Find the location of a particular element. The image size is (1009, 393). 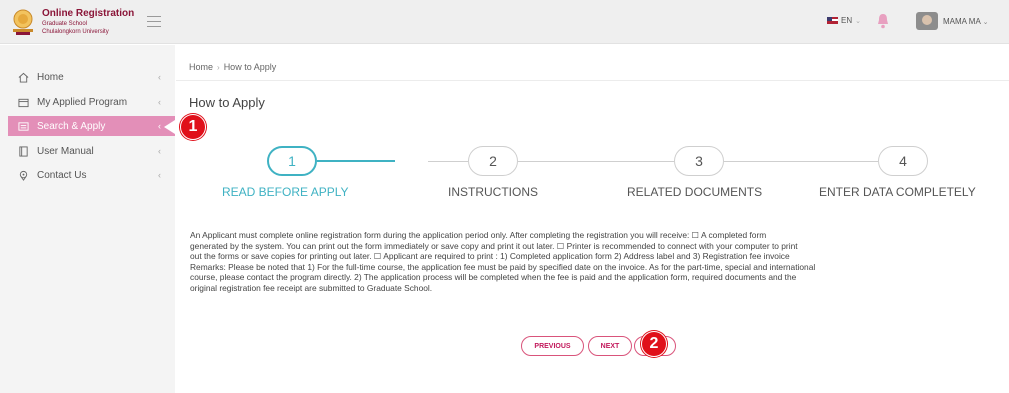

previous-button: PREVIOUS is located at coordinates (552, 346).